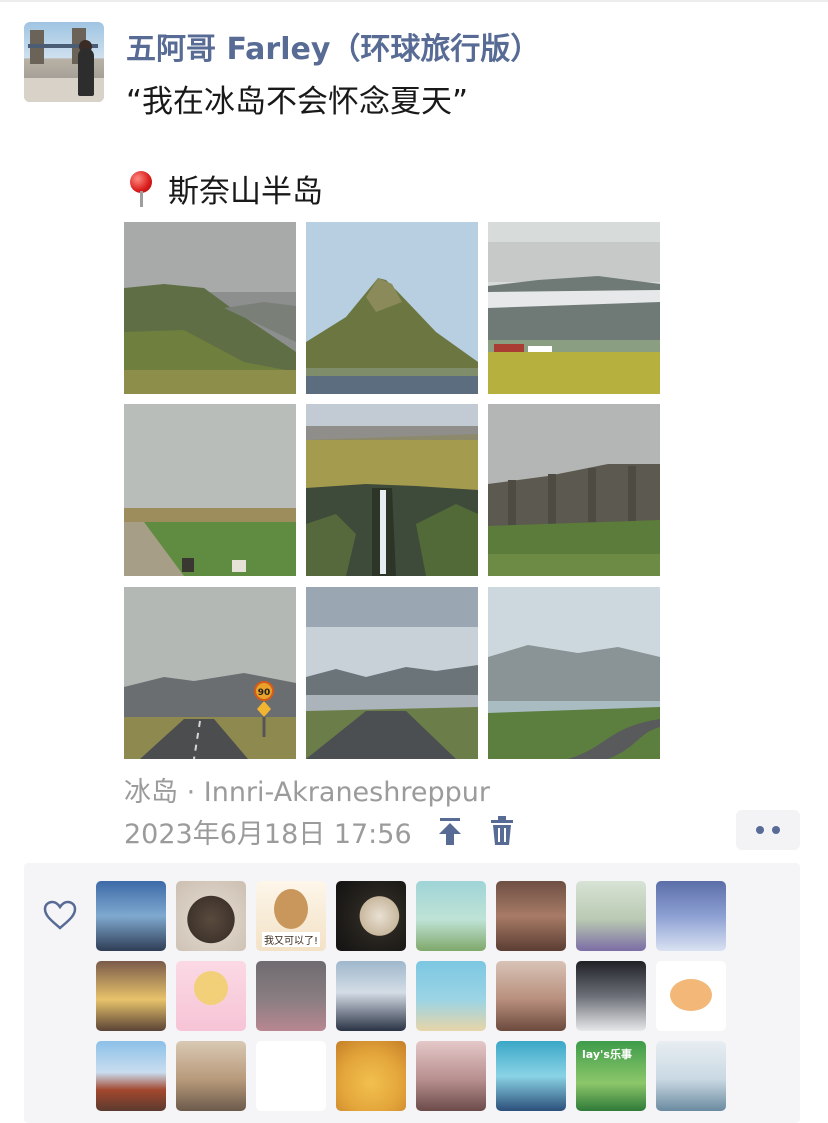  I want to click on photo-kirkjufell, so click(392, 308).